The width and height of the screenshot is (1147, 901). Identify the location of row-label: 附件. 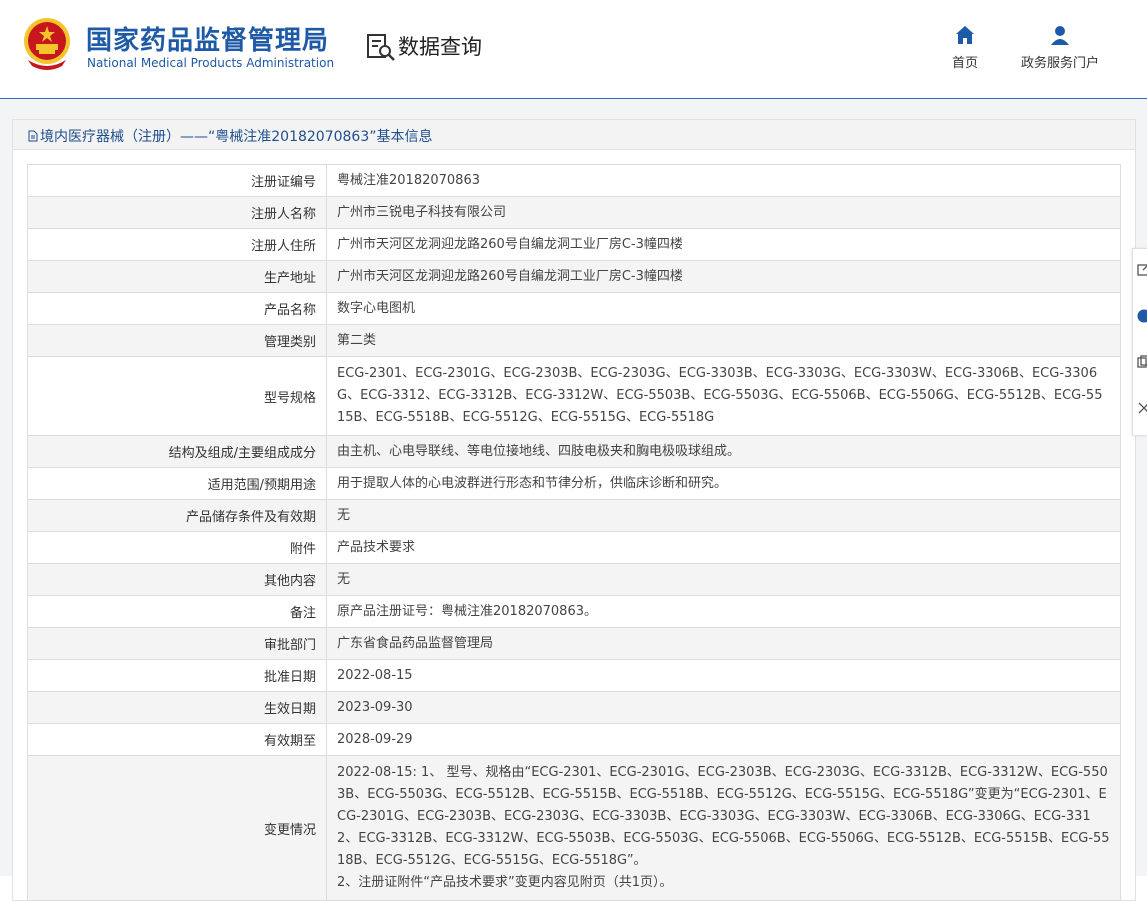
(177, 548).